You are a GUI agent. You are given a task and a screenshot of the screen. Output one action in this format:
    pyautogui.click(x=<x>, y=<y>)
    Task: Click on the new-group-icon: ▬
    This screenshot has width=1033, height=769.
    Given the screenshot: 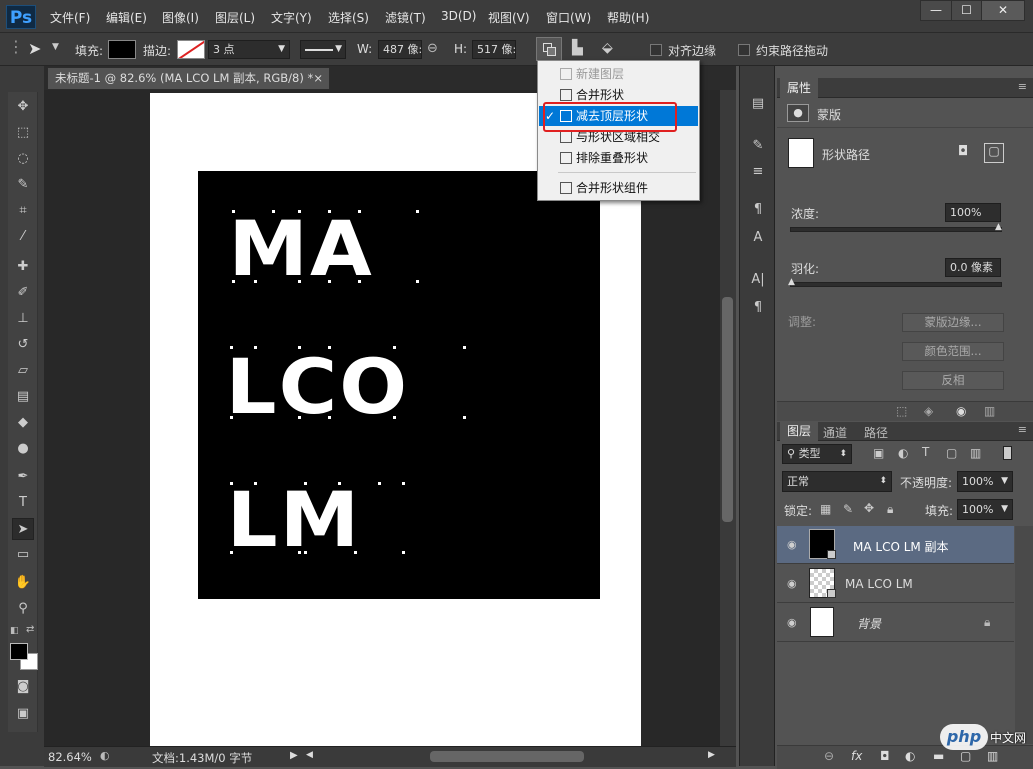 What is the action you would take?
    pyautogui.click(x=938, y=756)
    